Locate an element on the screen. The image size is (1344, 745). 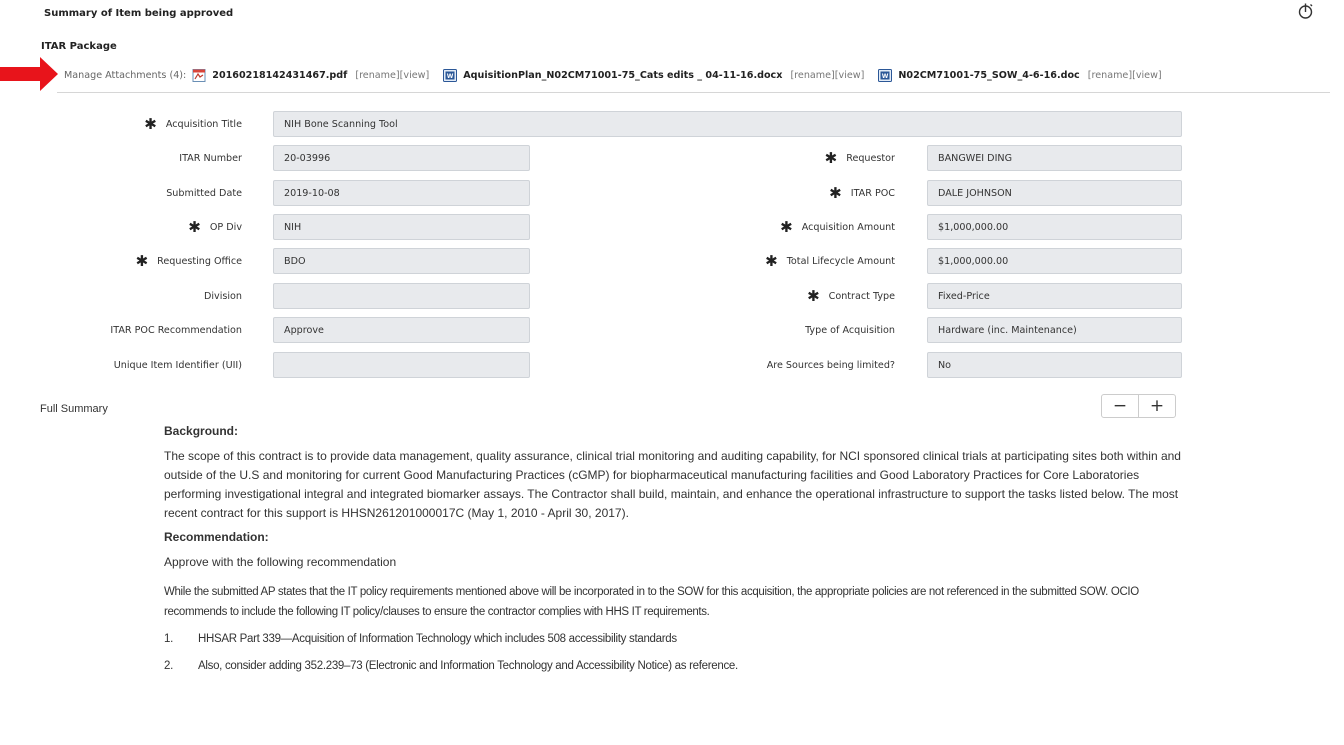
section-title-itar-package: ITAR Package is located at coordinates (79, 46).